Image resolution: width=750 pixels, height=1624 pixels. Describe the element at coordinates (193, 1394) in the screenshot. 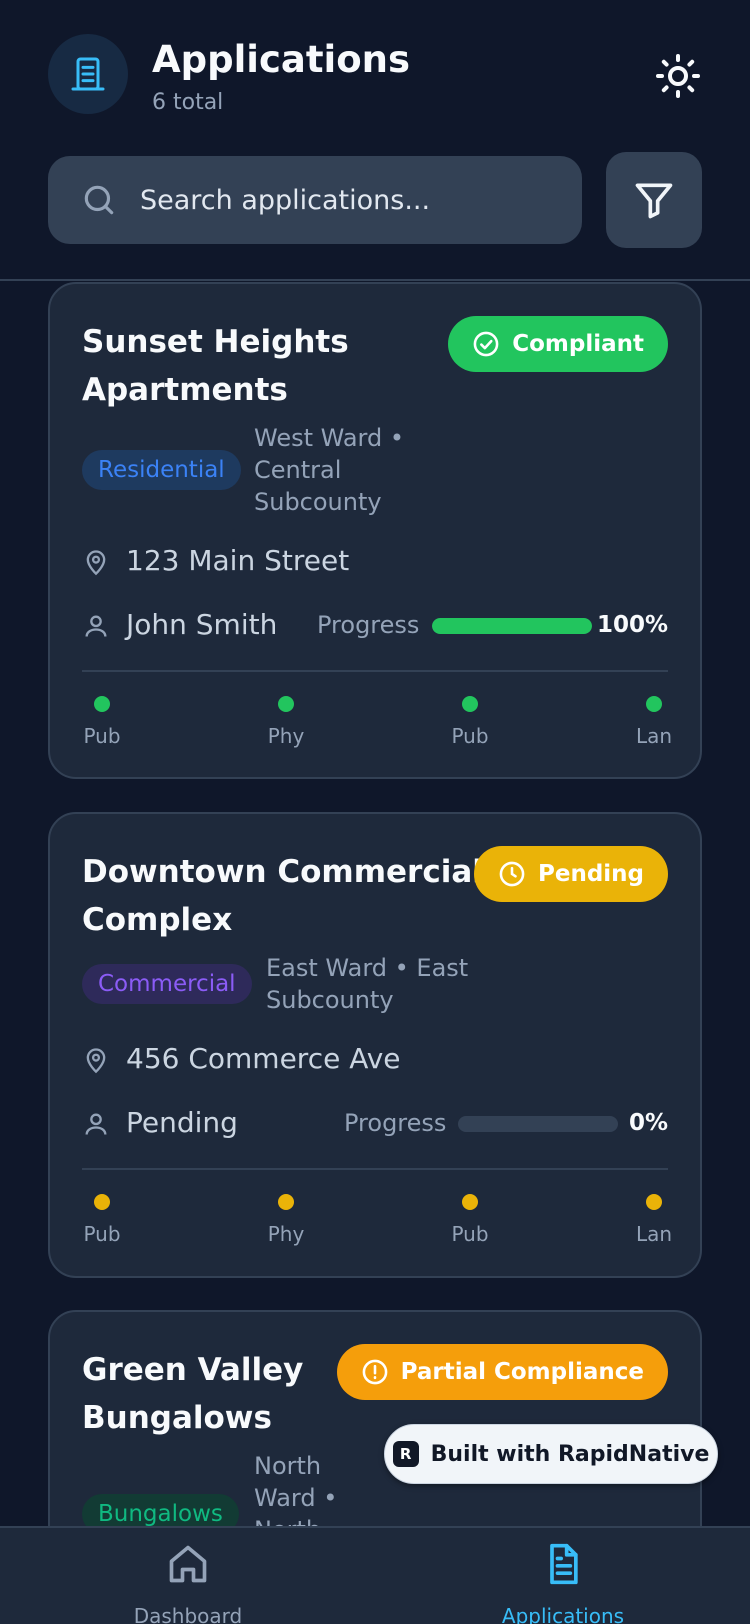

I see `application-name: Green Valley Bungalows` at that location.